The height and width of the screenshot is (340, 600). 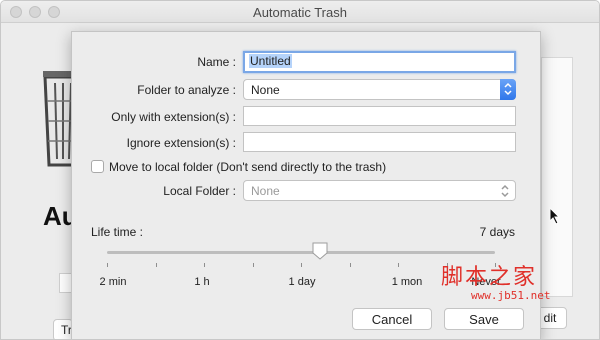 What do you see at coordinates (302, 282) in the screenshot?
I see `slider-tick-label: 1 day` at bounding box center [302, 282].